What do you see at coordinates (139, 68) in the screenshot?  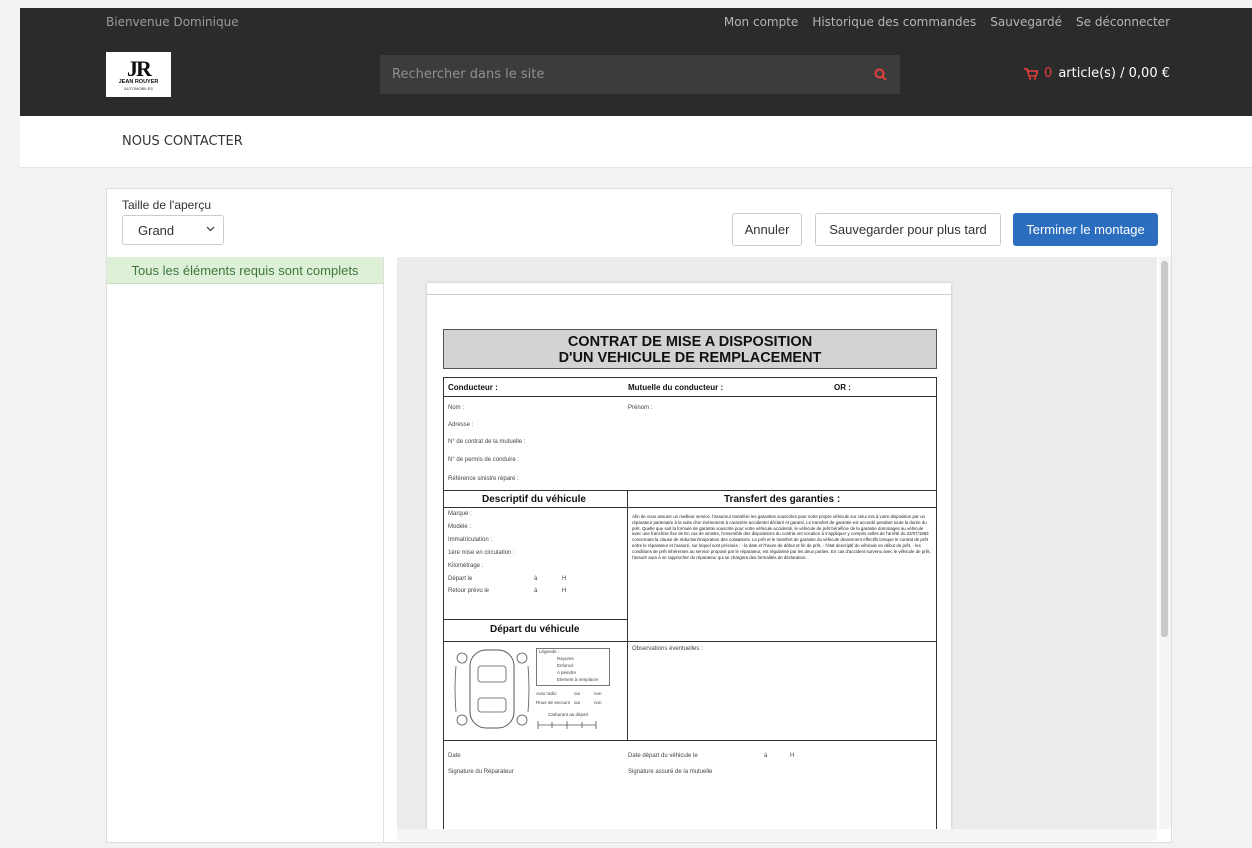 I see `logo-mark: JR` at bounding box center [139, 68].